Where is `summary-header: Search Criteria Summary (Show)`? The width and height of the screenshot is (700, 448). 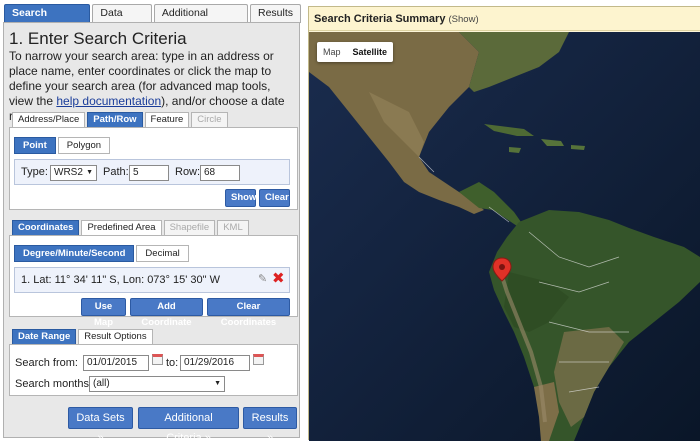
summary-header: Search Criteria Summary (Show) is located at coordinates (504, 19).